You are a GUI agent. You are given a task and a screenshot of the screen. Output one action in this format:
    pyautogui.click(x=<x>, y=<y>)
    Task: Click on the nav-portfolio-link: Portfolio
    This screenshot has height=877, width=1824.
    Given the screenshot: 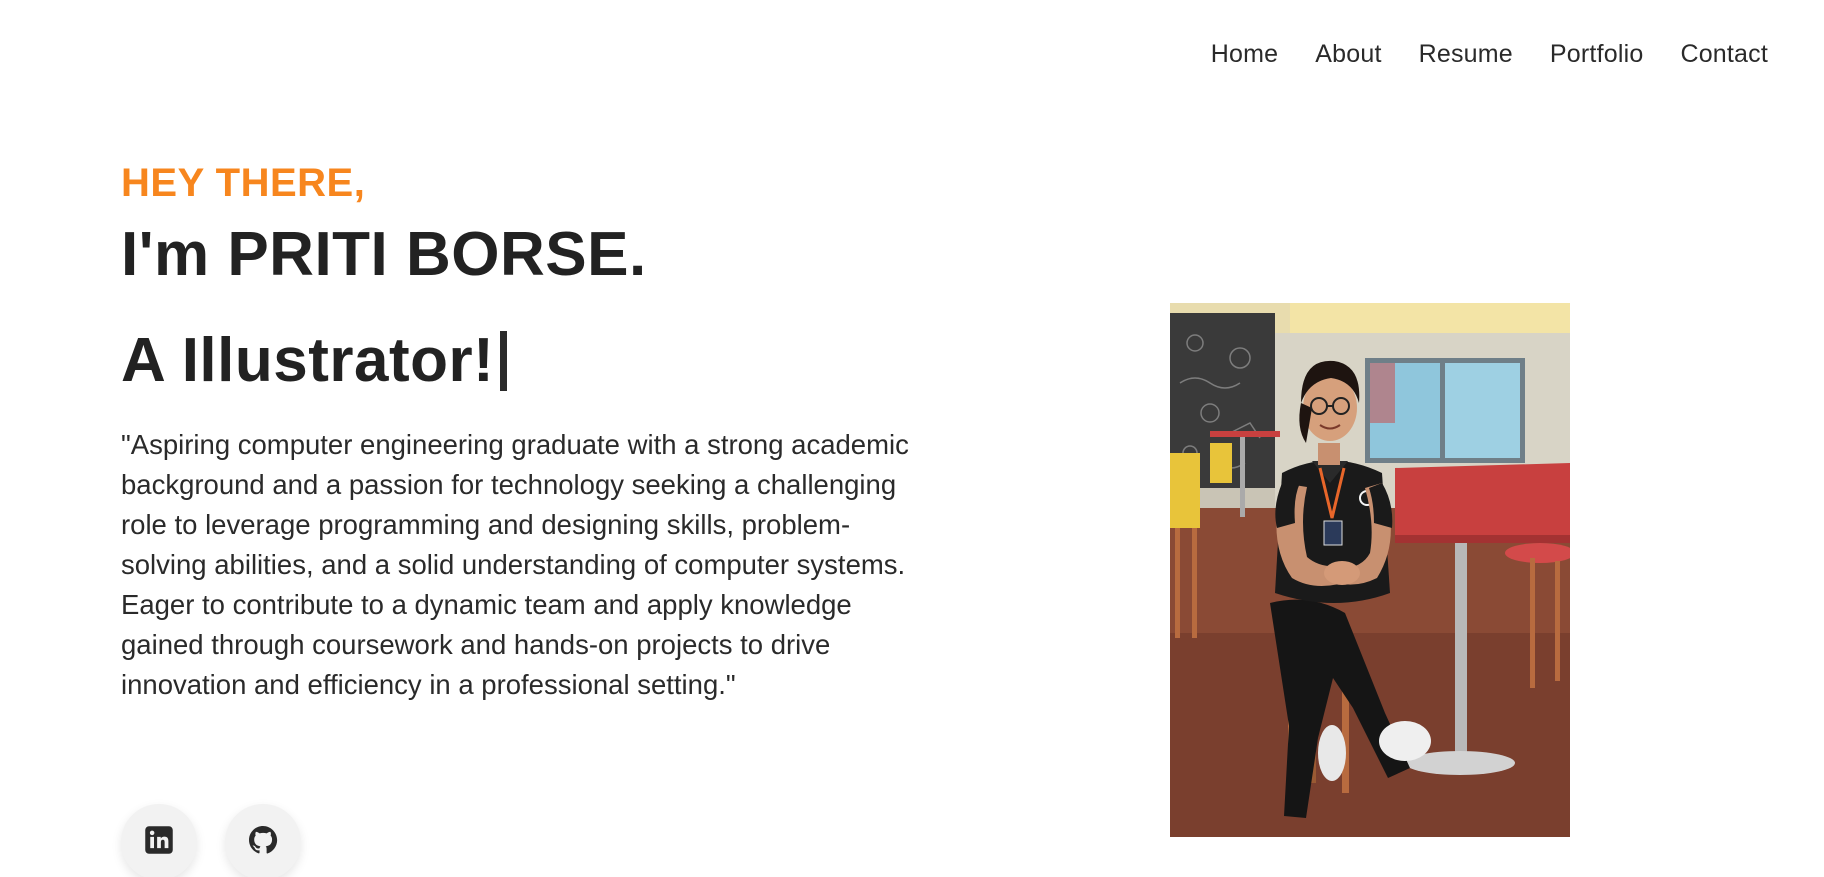 What is the action you would take?
    pyautogui.click(x=1597, y=54)
    